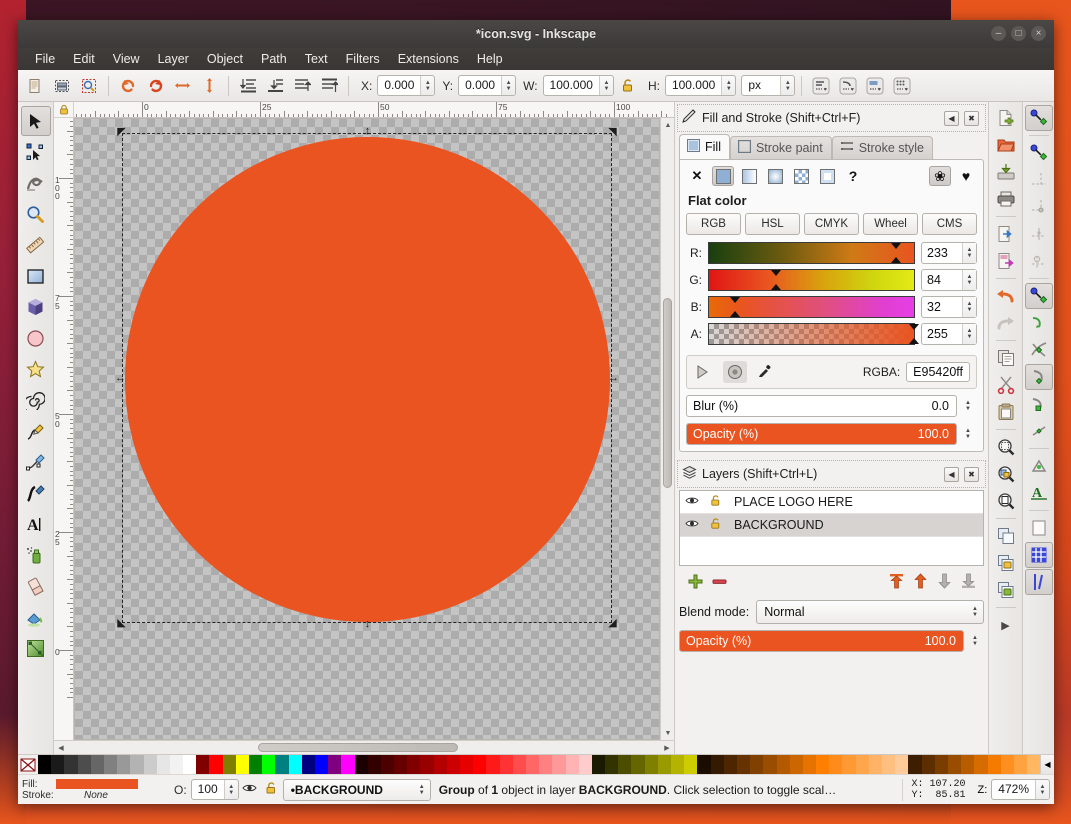  What do you see at coordinates (578, 85) in the screenshot?
I see `w-spinner: 100.000 ▲ ▼` at bounding box center [578, 85].